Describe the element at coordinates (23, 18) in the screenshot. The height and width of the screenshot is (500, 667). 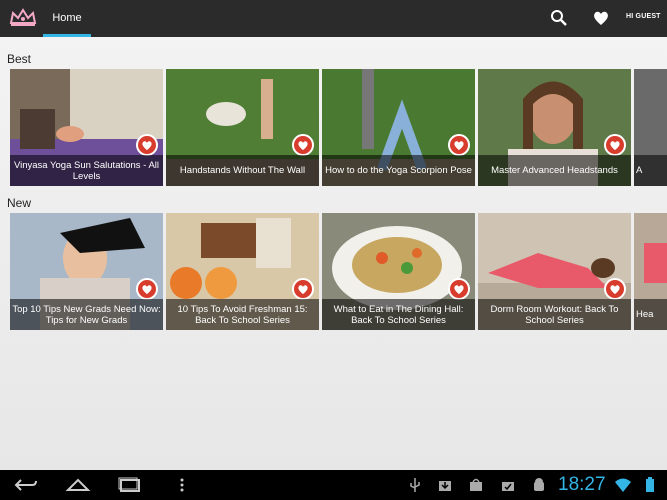
I see `tiara-logo-icon` at that location.